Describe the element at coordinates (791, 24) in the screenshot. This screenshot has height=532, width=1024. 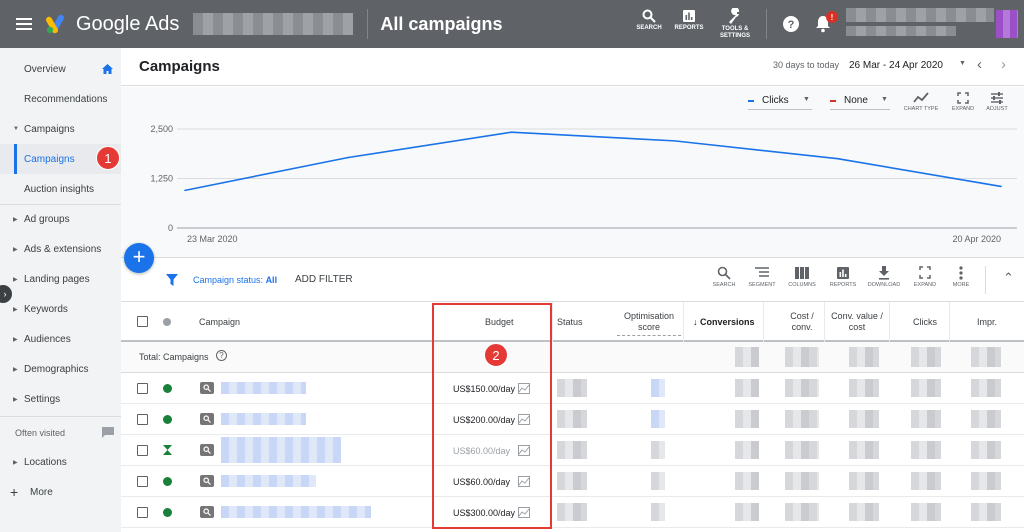
I see `help-icon: ?` at that location.